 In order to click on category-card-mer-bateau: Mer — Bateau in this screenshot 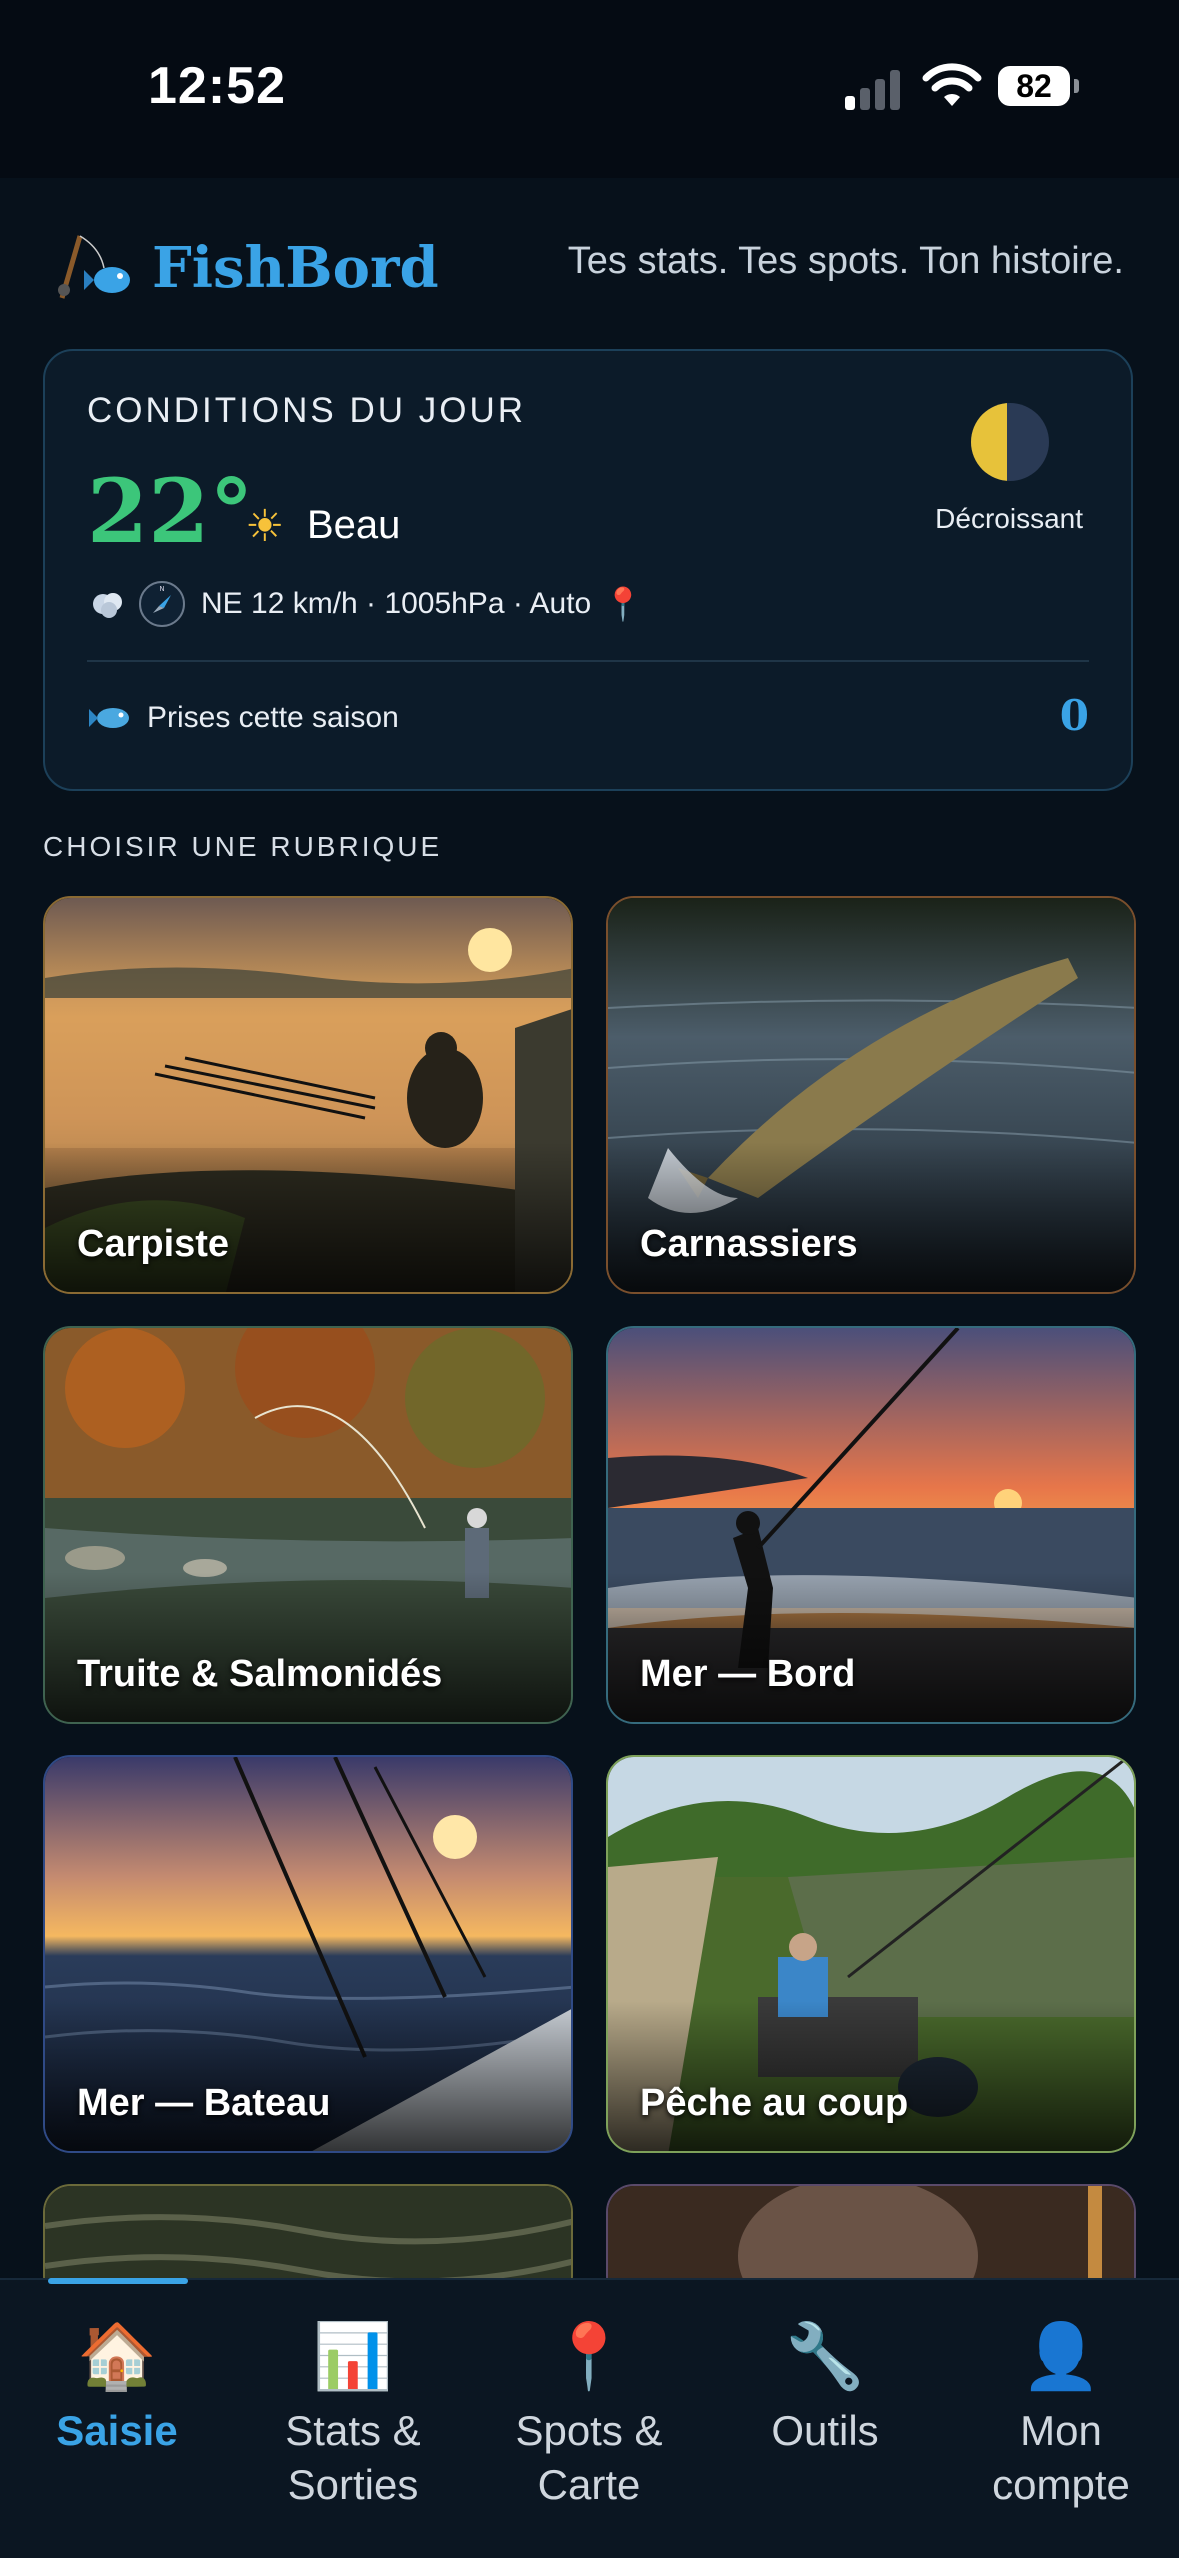, I will do `click(308, 1954)`.